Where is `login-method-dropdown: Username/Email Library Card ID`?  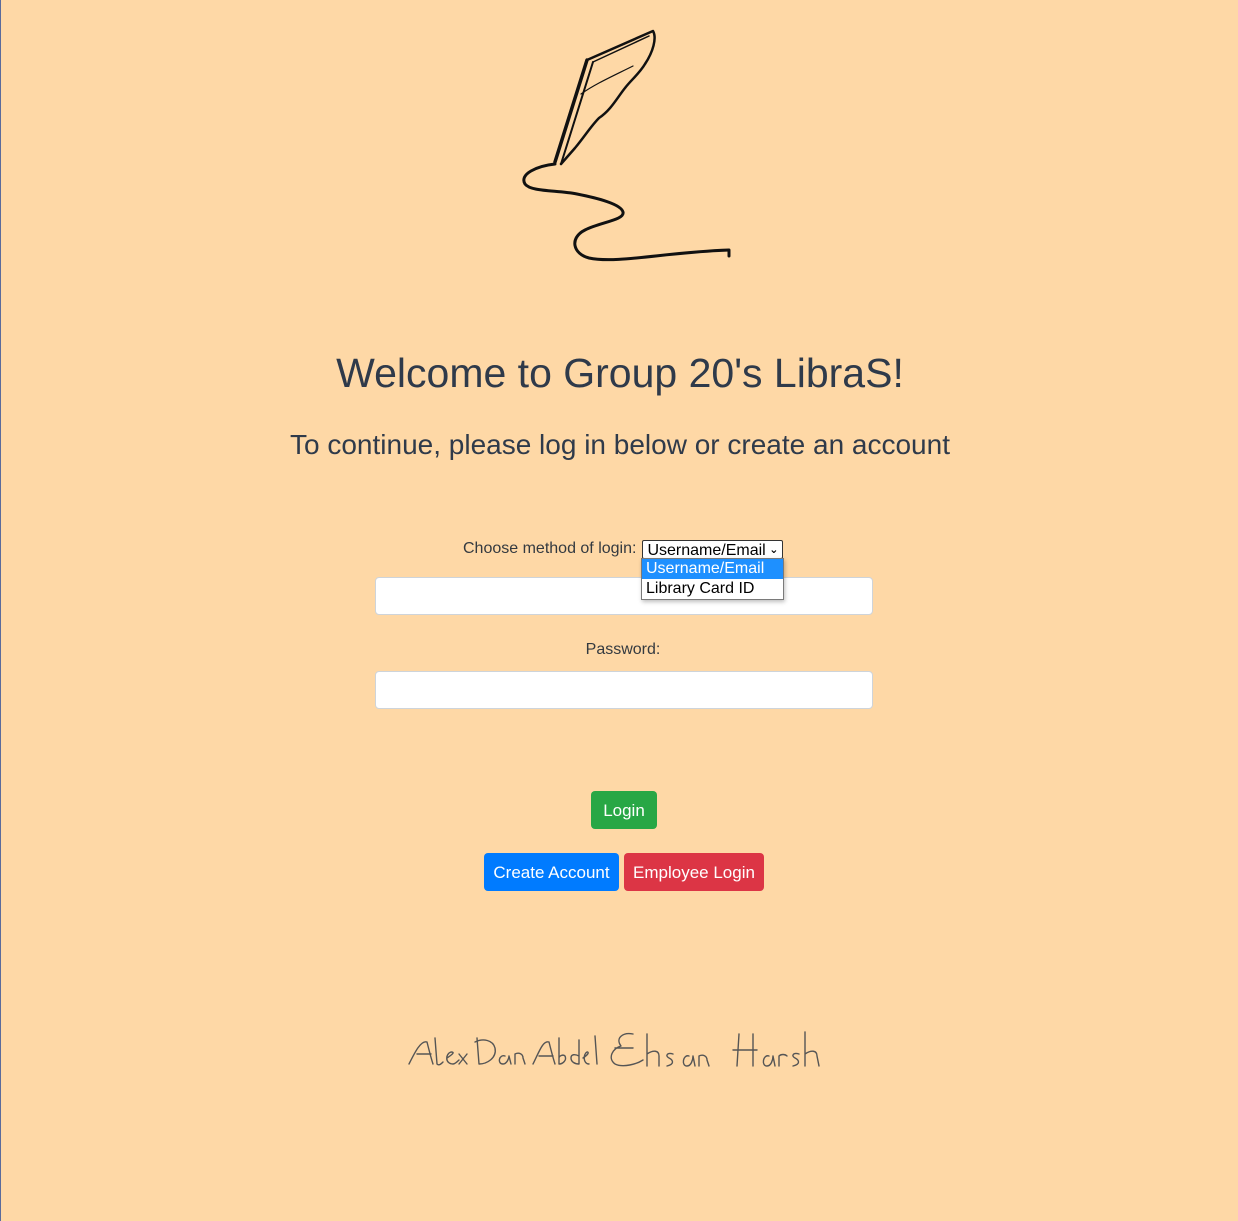
login-method-dropdown: Username/Email Library Card ID is located at coordinates (712, 579).